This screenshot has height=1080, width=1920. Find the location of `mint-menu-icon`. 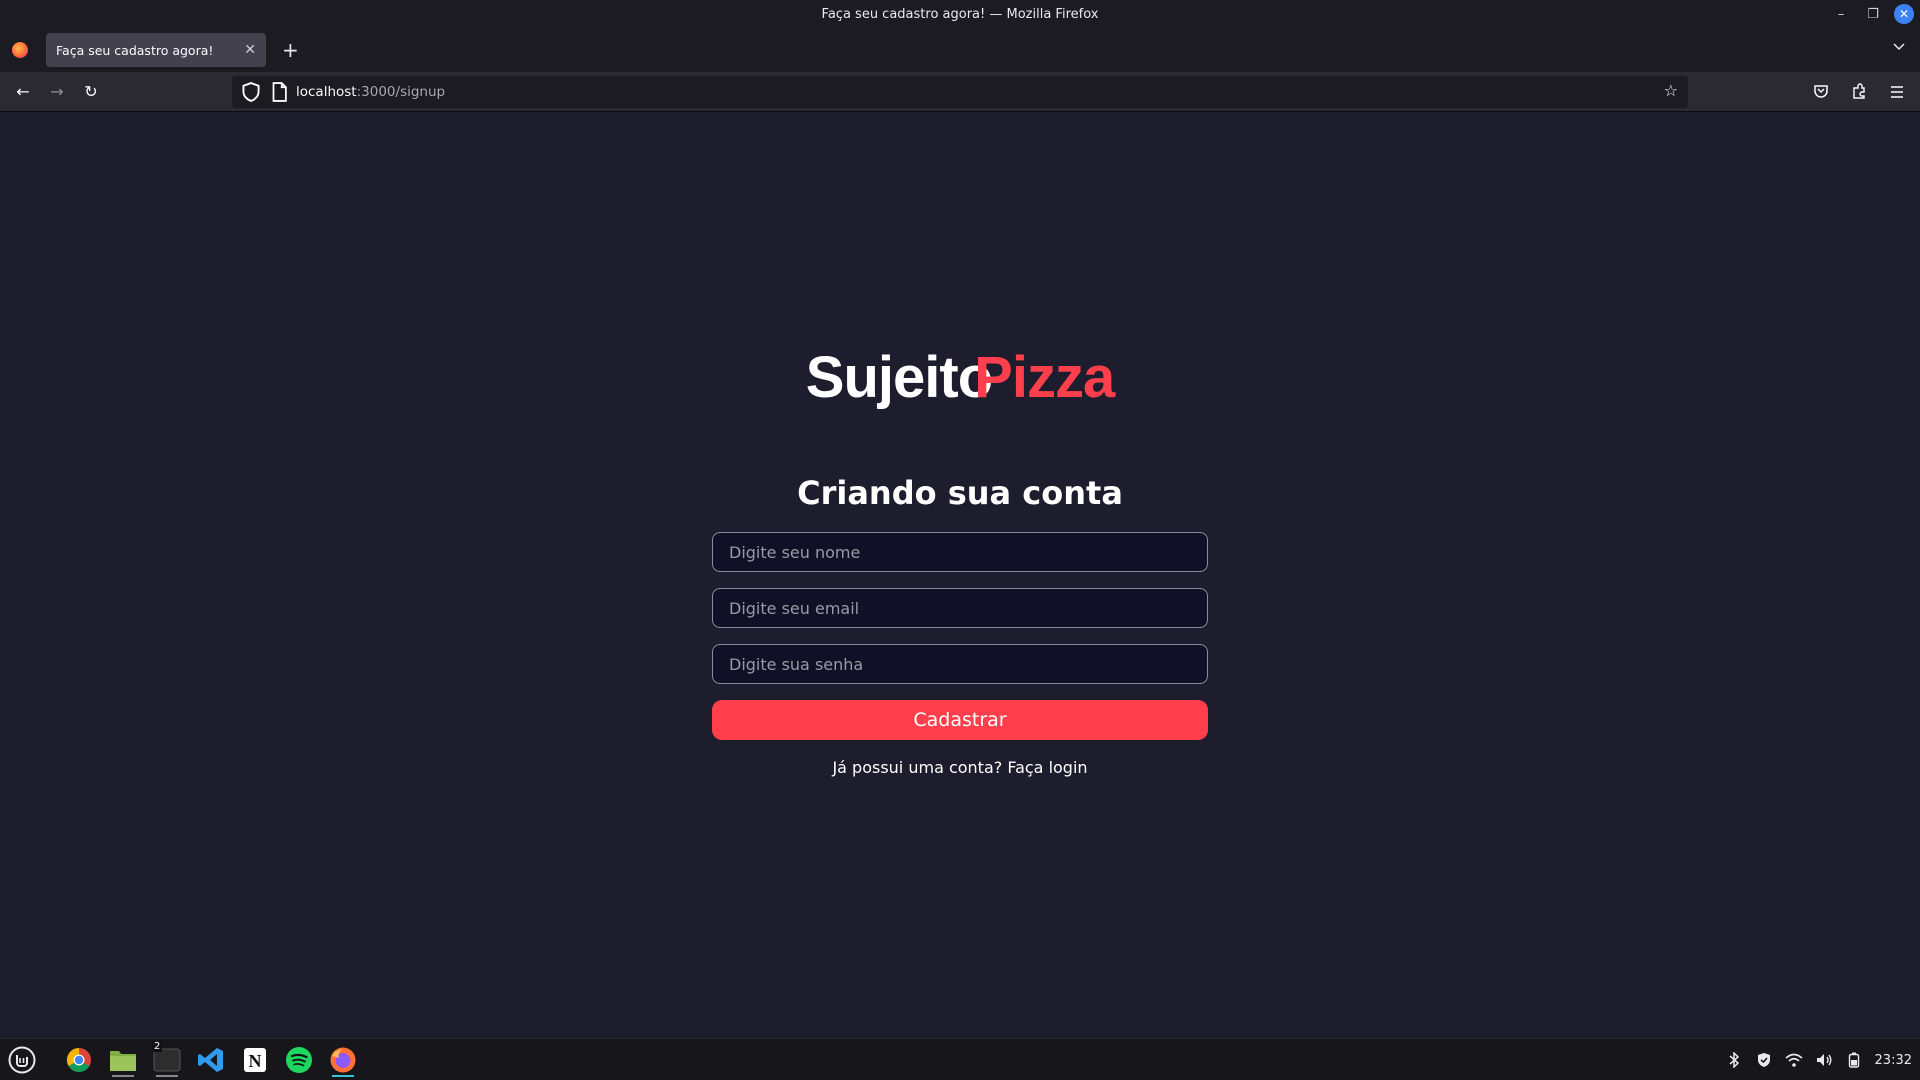

mint-menu-icon is located at coordinates (22, 1060).